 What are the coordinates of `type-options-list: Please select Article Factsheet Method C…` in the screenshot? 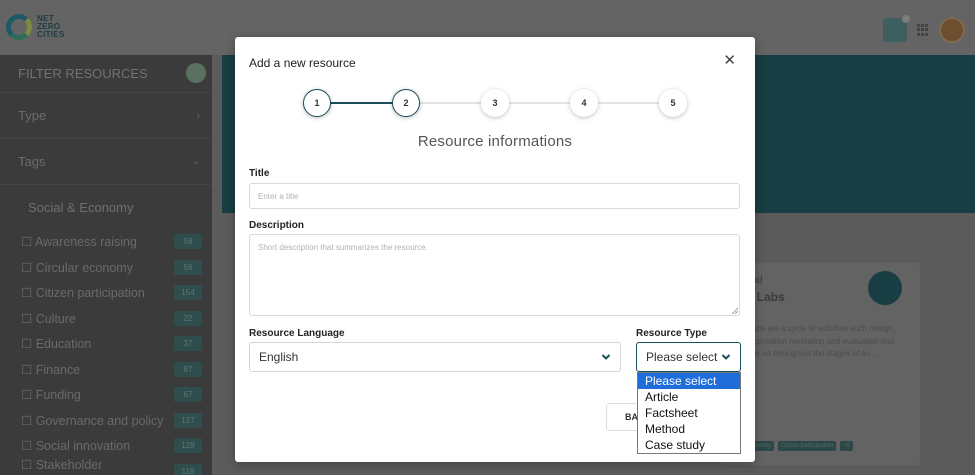 It's located at (689, 413).